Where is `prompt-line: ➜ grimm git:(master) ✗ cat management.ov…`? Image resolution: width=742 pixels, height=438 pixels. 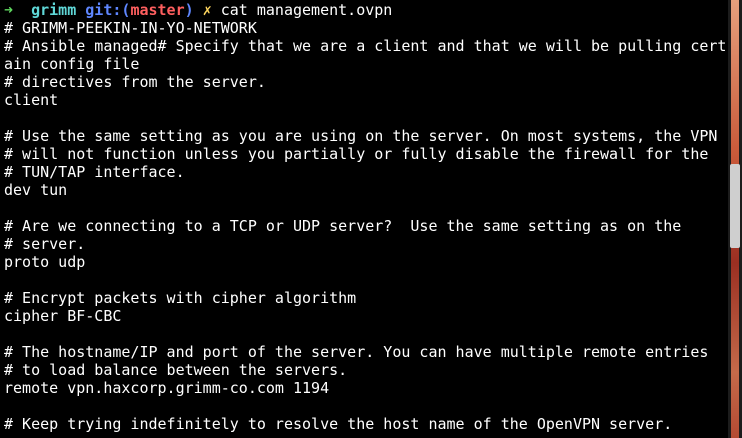 prompt-line: ➜ grimm git:(master) ✗ cat management.ov… is located at coordinates (365, 10).